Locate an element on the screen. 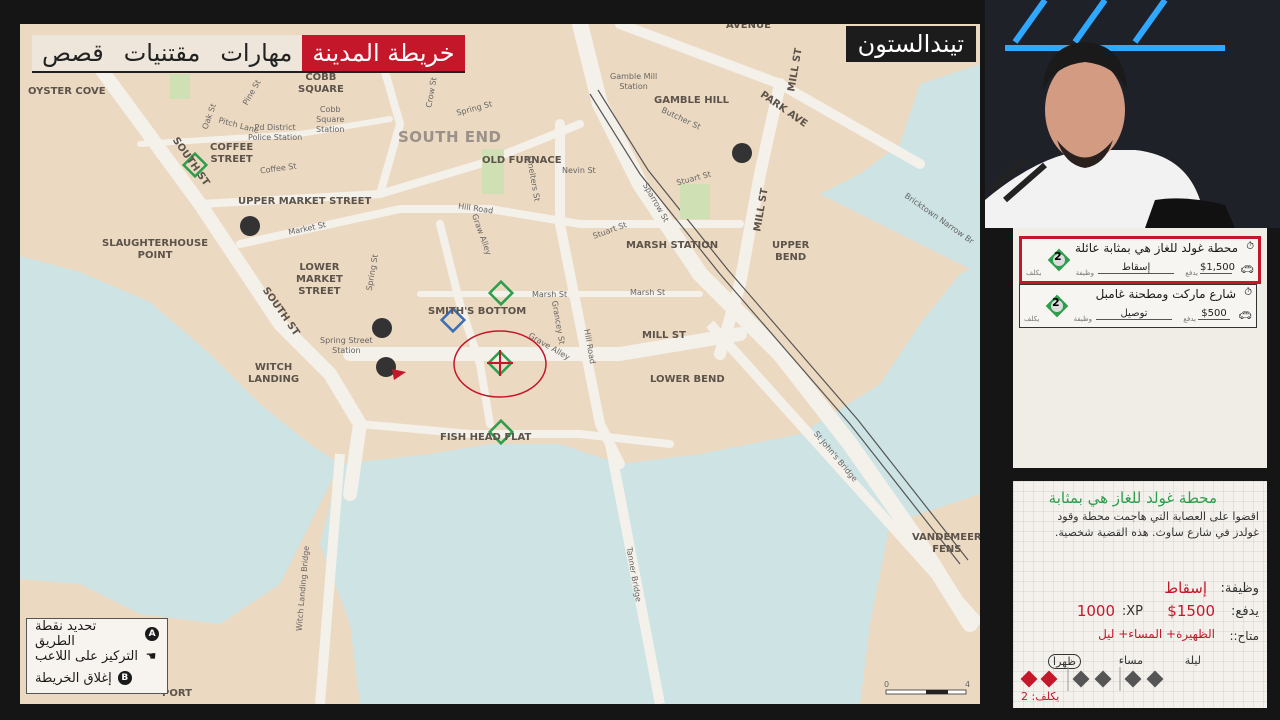  legend-close-map: B إغلاق الخريطة is located at coordinates (97, 678).